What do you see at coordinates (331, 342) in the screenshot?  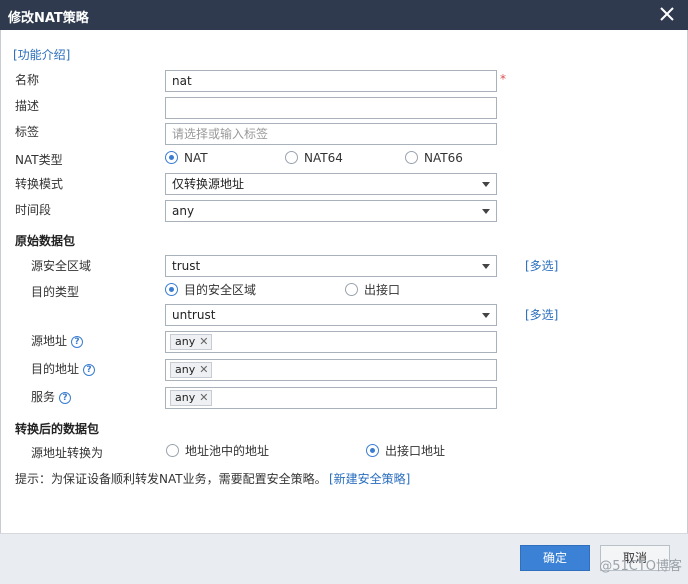 I see `source-address-input: any ✕` at bounding box center [331, 342].